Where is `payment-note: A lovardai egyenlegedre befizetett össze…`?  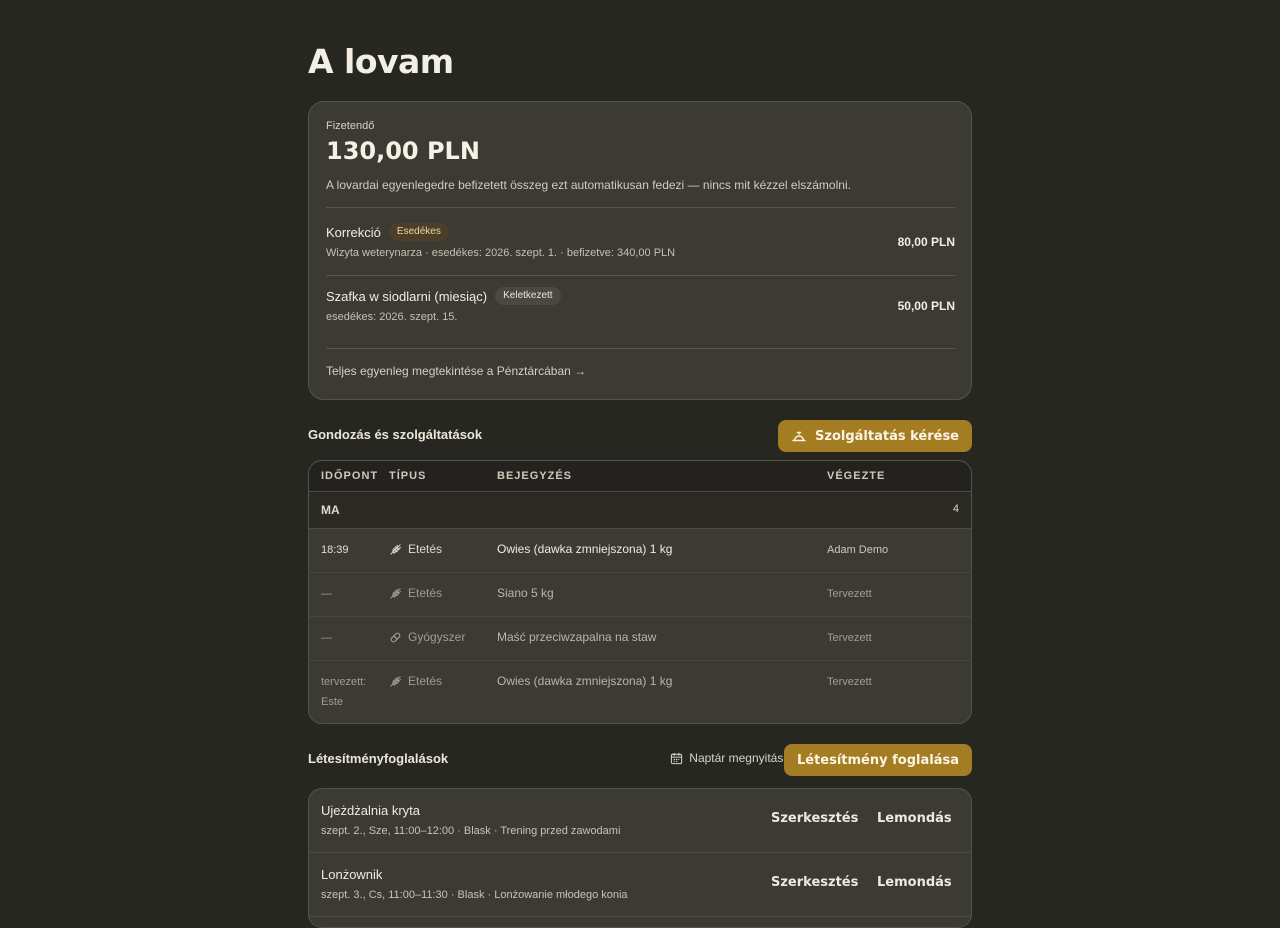
payment-note: A lovardai egyenlegedre befizetett össze… is located at coordinates (588, 185).